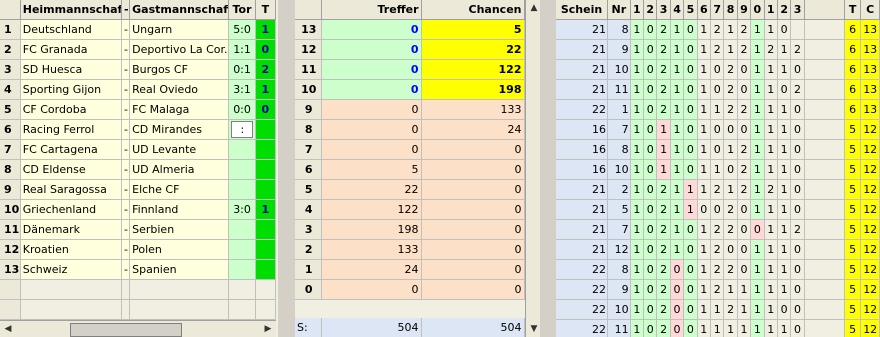 The width and height of the screenshot is (880, 337). I want to click on ticket-row: 21 9 1 0 2 1 0 1 2 1 2 1 2 1 2 6 13, so click(718, 49).